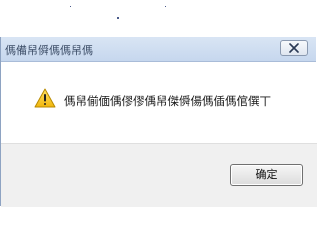 The width and height of the screenshot is (320, 240). What do you see at coordinates (167, 101) in the screenshot?
I see `dialog-message: 傌帠偂偭偊僇僇偊帠傑僢偒傌偛傌倌僎丅` at bounding box center [167, 101].